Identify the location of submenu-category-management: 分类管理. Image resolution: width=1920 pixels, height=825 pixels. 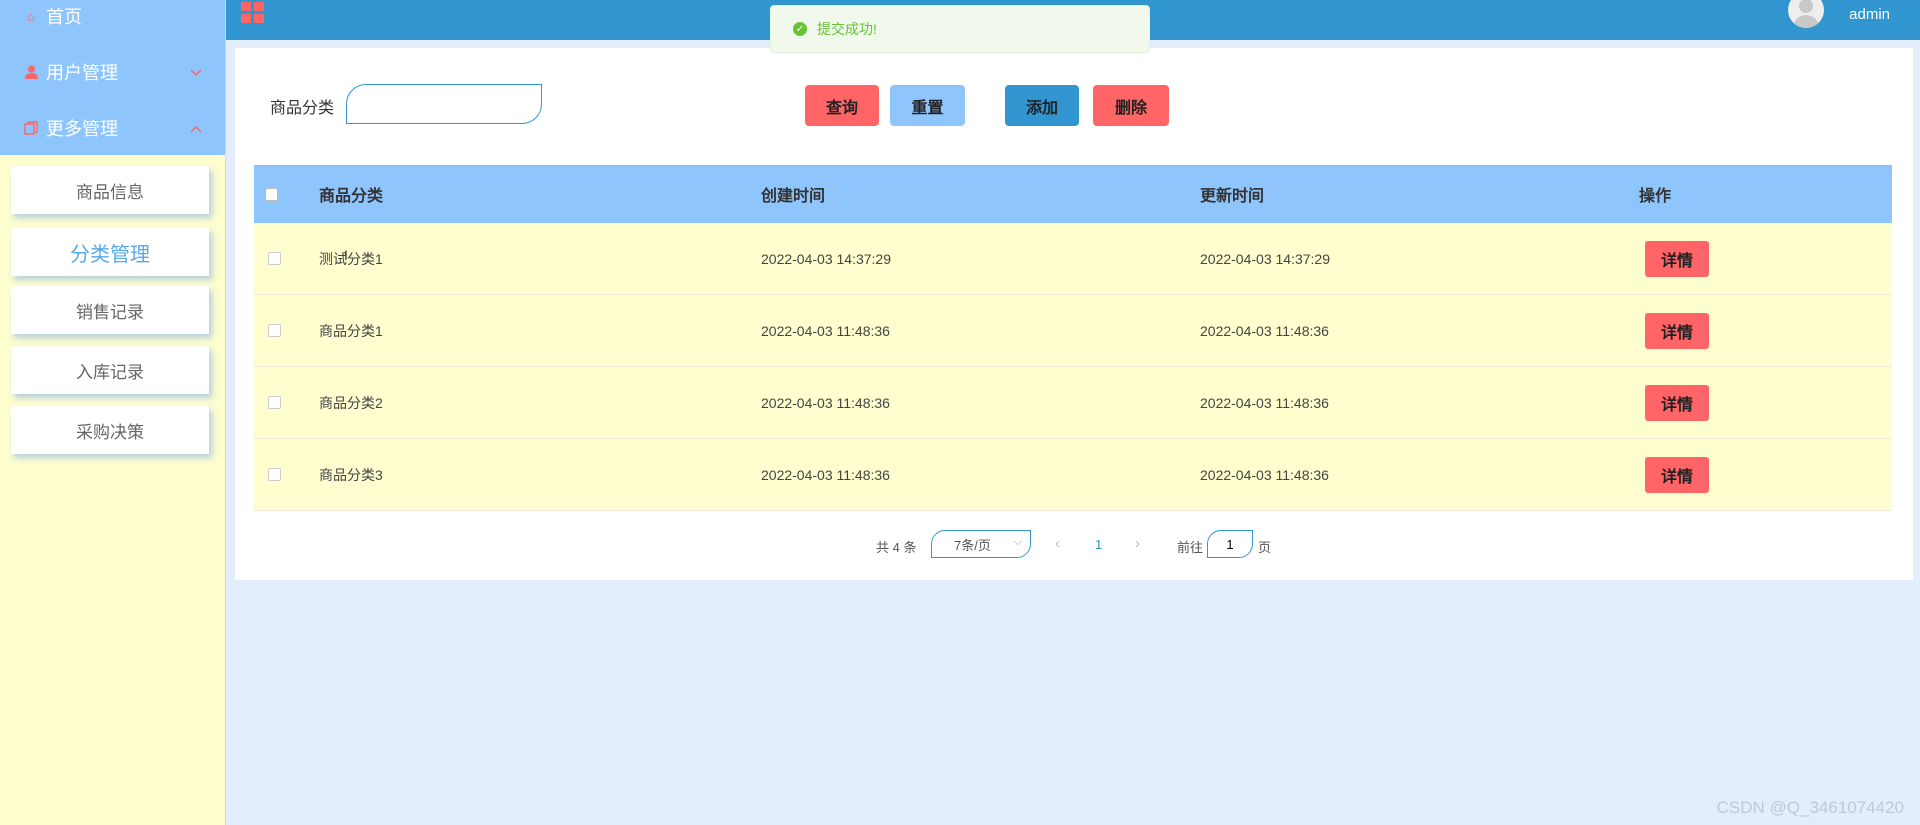
(110, 252).